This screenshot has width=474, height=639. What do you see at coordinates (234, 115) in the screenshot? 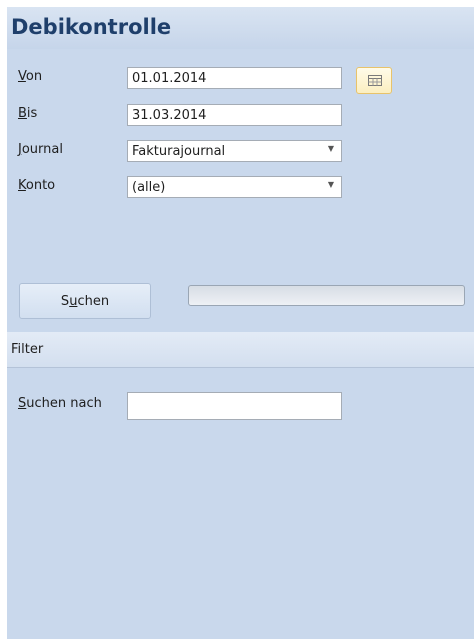
I see `bis-date-field: 31.03.2014` at bounding box center [234, 115].